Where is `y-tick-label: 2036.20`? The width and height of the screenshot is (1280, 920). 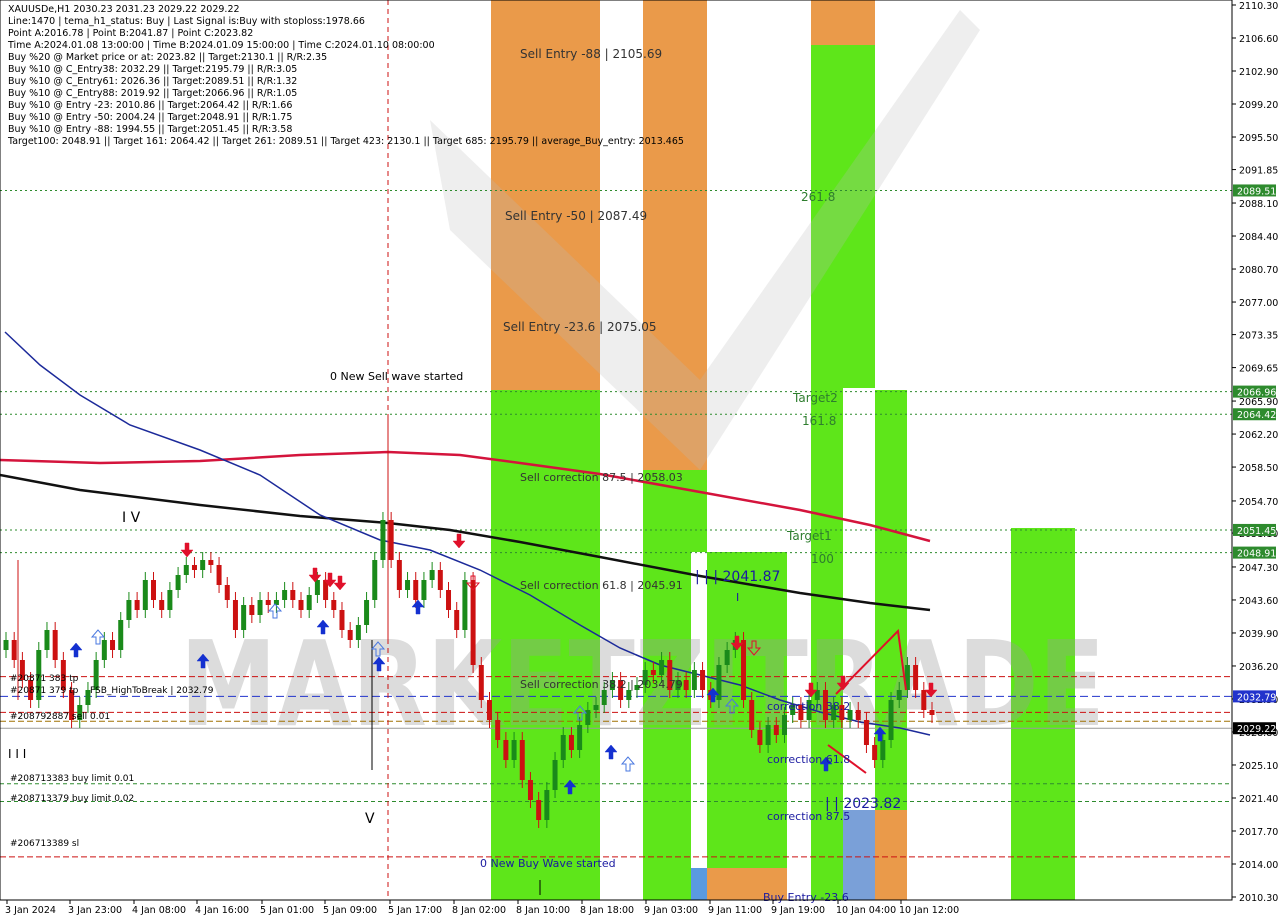
y-tick-label: 2036.20 is located at coordinates (1258, 667).